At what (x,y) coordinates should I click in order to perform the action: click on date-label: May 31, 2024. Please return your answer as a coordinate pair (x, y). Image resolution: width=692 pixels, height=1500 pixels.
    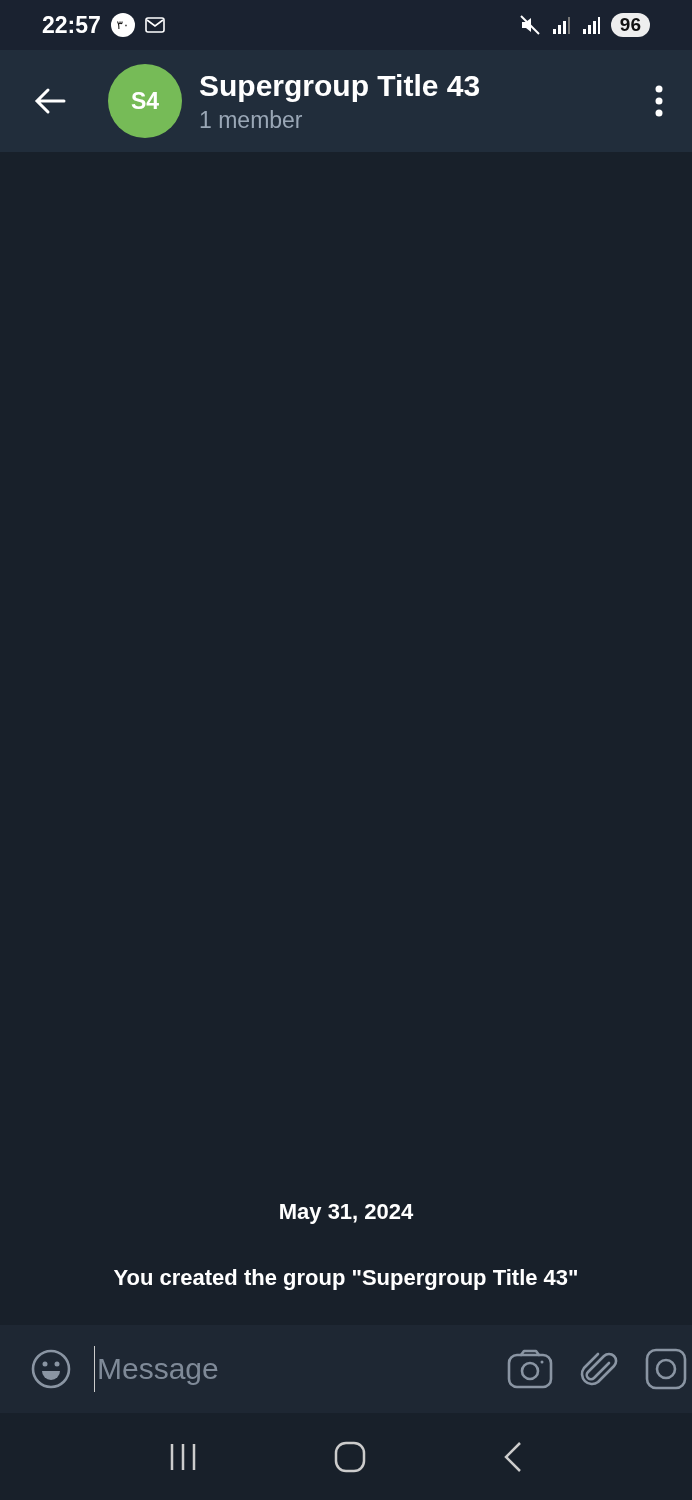
    Looking at the image, I should click on (346, 1212).